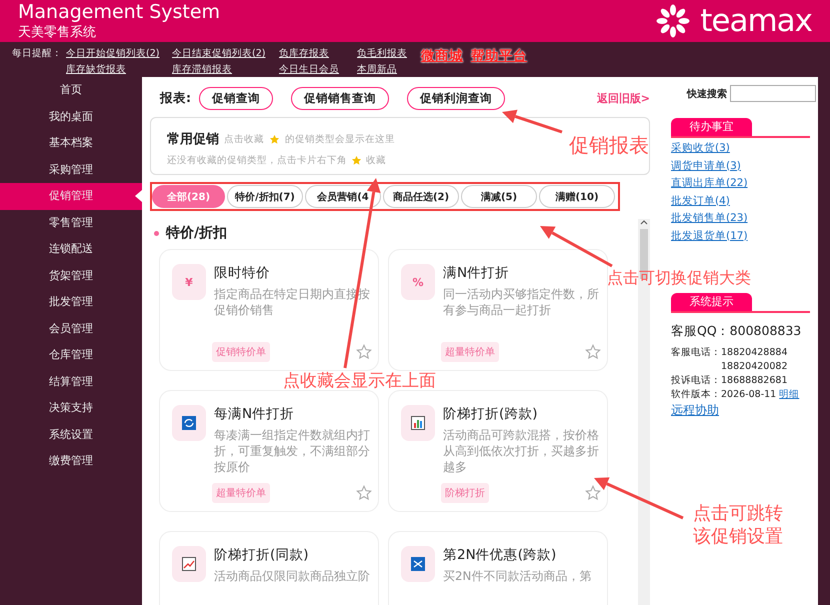 Image resolution: width=830 pixels, height=605 pixels. What do you see at coordinates (736, 331) in the screenshot?
I see `qq-text: 客服QQ：800808833` at bounding box center [736, 331].